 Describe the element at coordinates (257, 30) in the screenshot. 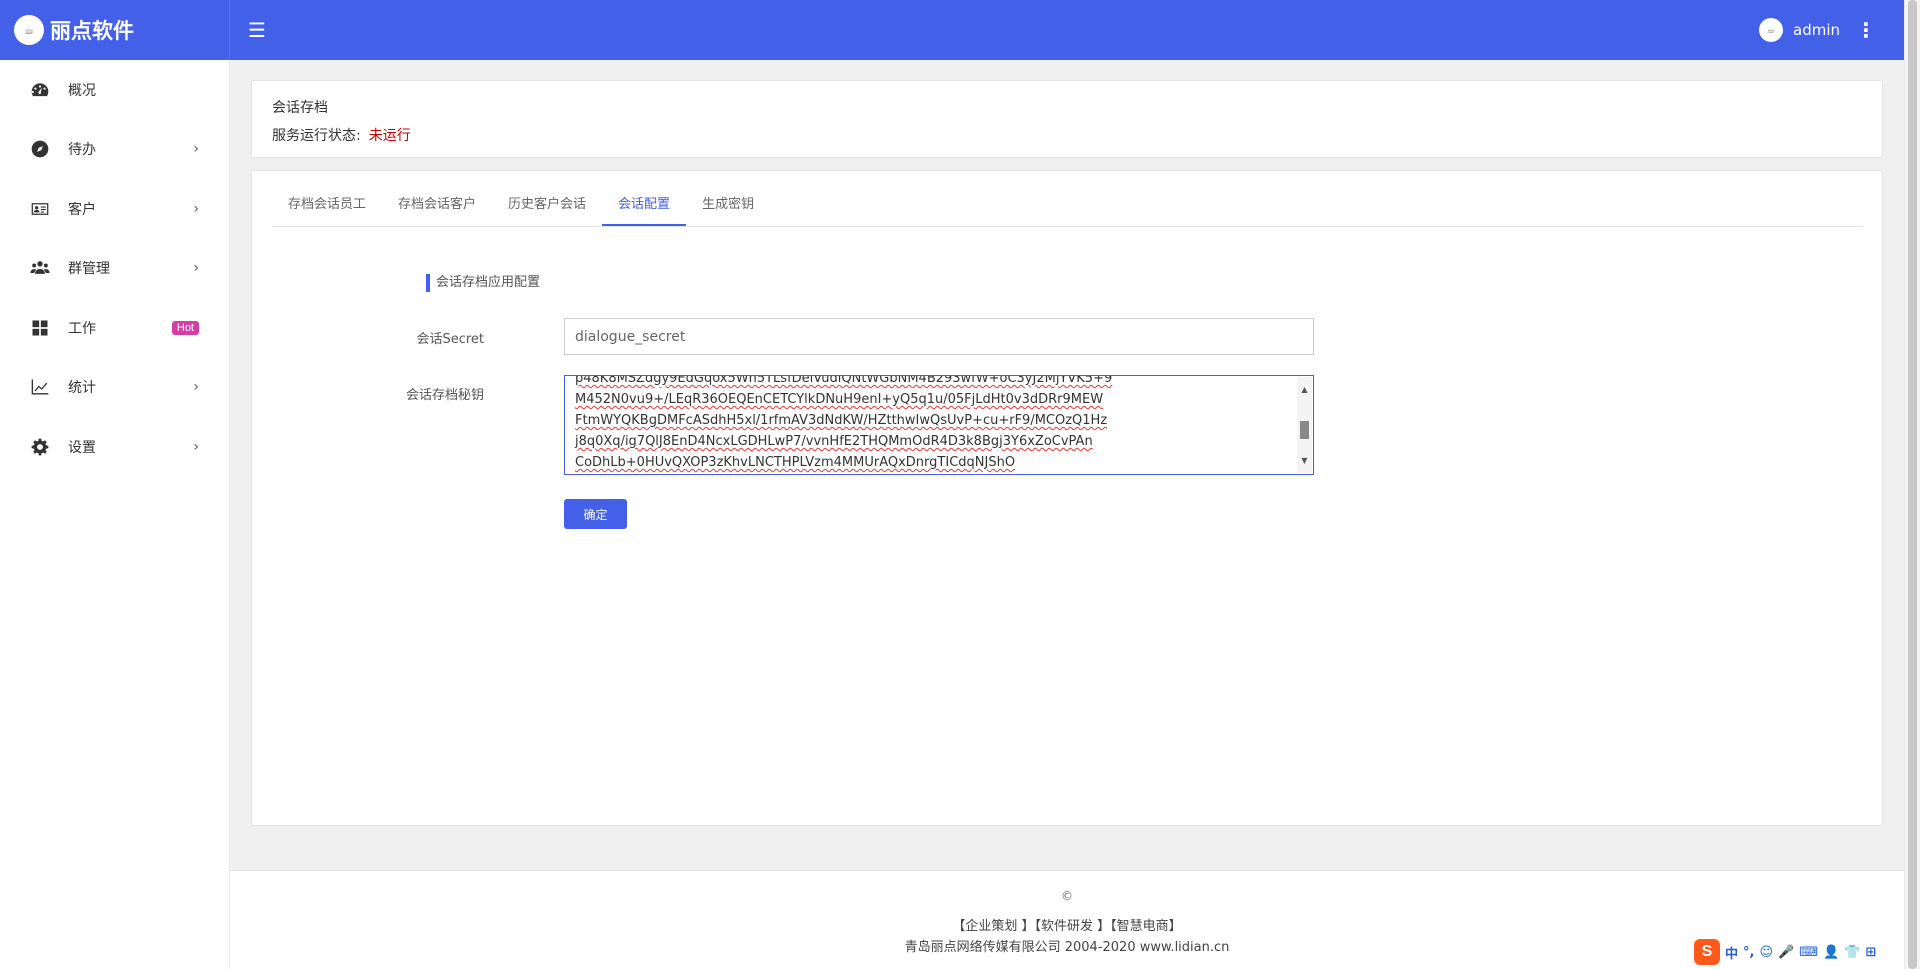

I see `menu-toggle-icon: ☰` at that location.